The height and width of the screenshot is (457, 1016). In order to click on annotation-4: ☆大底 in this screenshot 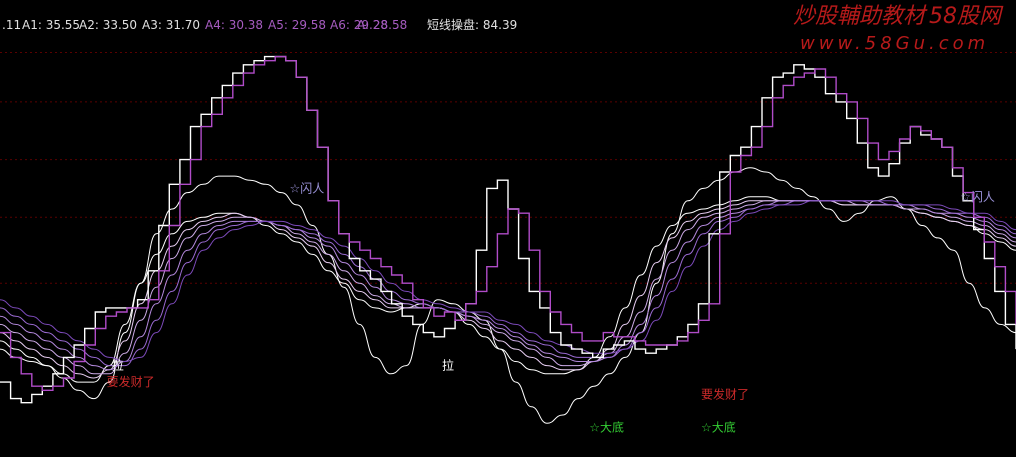, I will do `click(606, 427)`.